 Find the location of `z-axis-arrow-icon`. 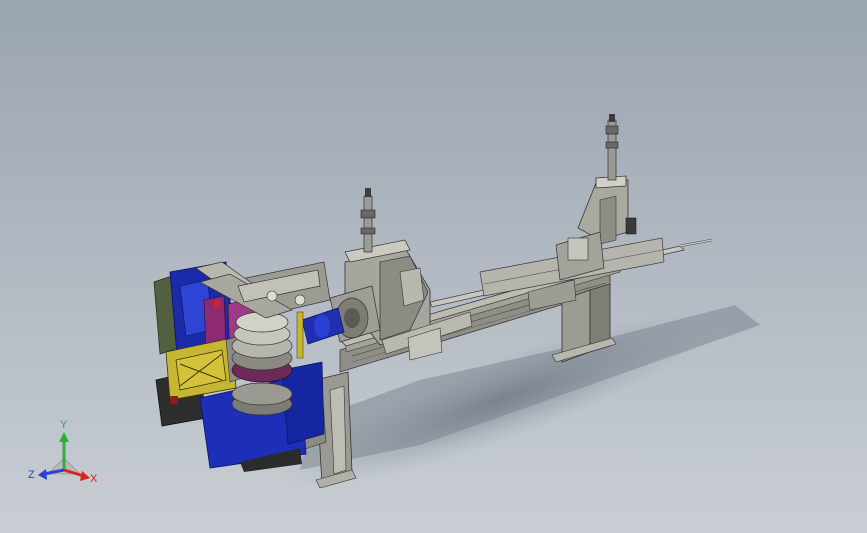

z-axis-arrow-icon is located at coordinates (42, 474).